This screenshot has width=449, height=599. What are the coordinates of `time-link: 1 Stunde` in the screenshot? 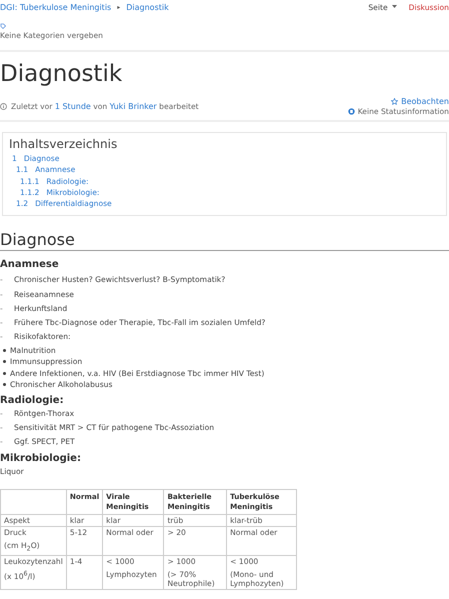 It's located at (72, 106).